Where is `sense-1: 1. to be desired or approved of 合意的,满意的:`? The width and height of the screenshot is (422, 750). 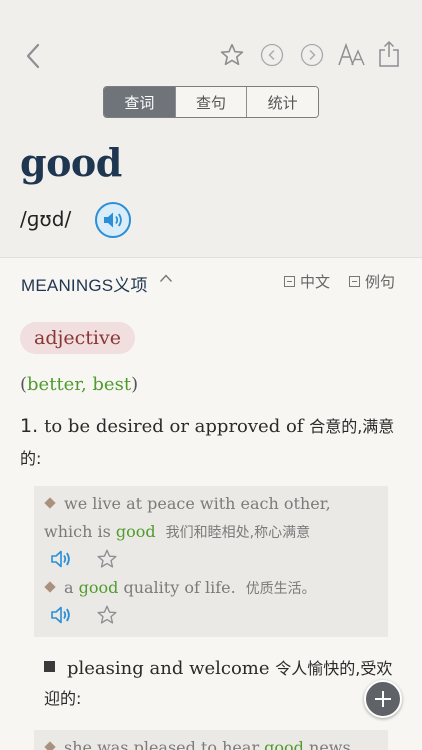 sense-1: 1. to be desired or approved of 合意的,满意的: is located at coordinates (210, 442).